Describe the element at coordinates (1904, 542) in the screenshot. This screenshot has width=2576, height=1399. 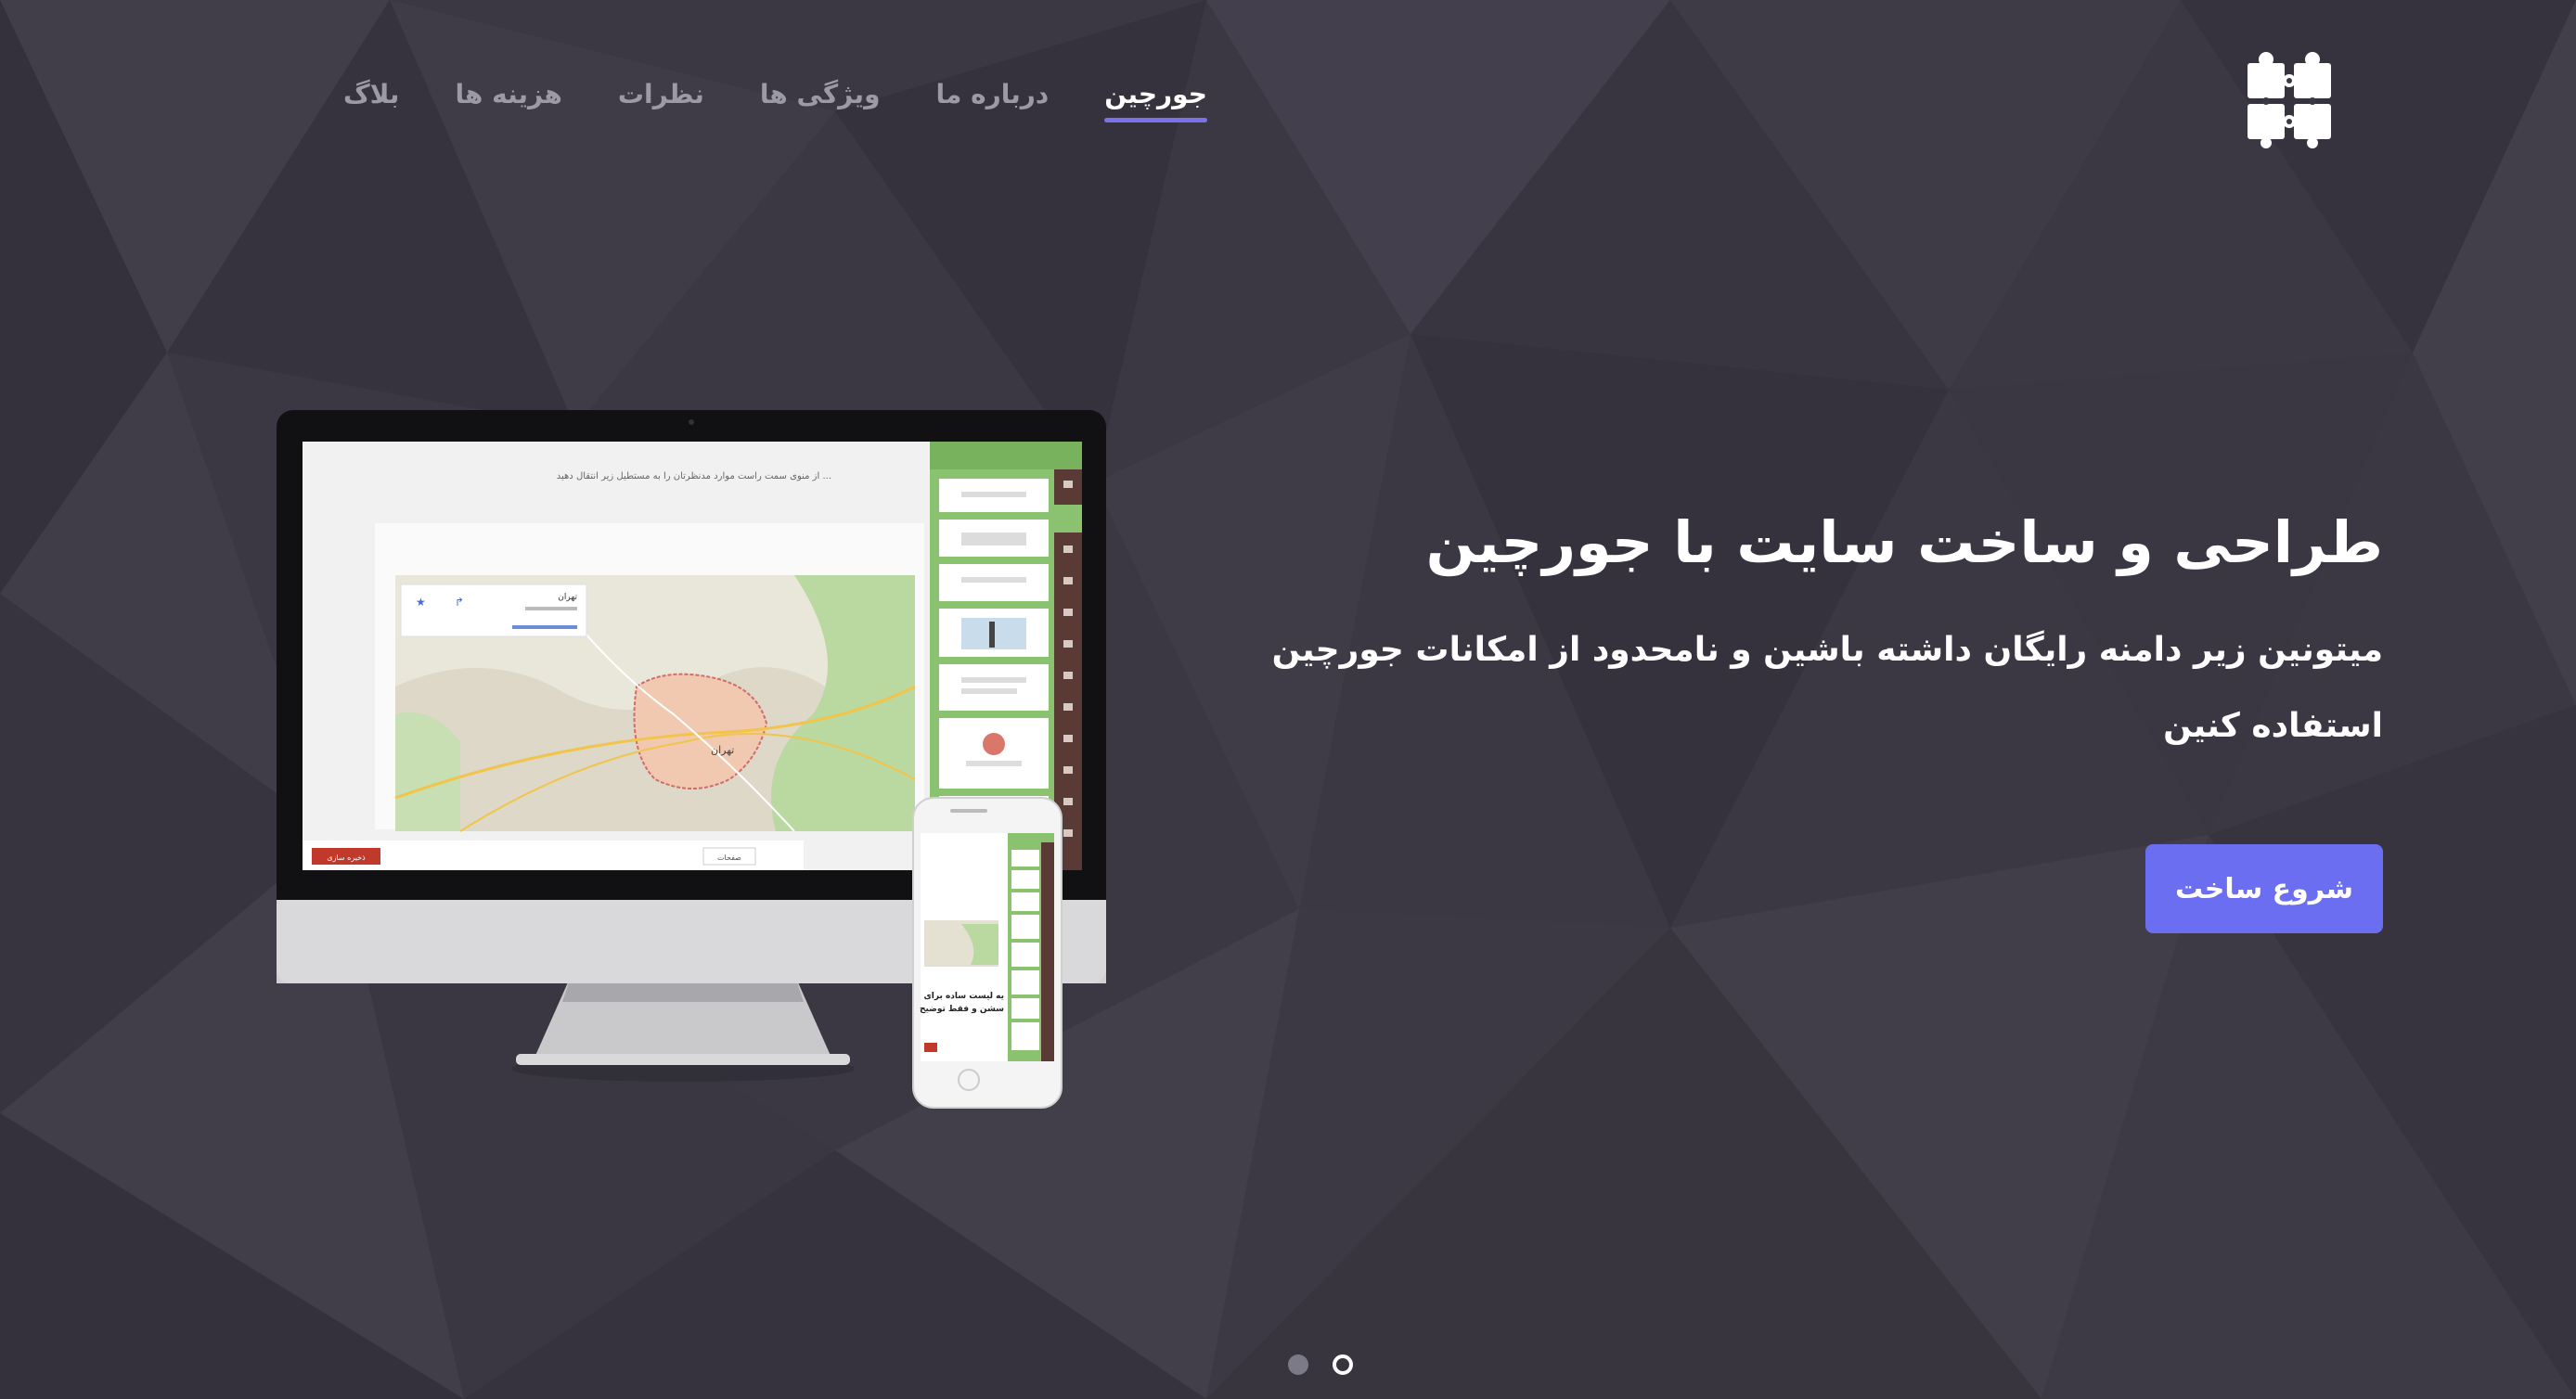
I see `hero-title: طراحی و ساخت سایت با جورچین` at that location.